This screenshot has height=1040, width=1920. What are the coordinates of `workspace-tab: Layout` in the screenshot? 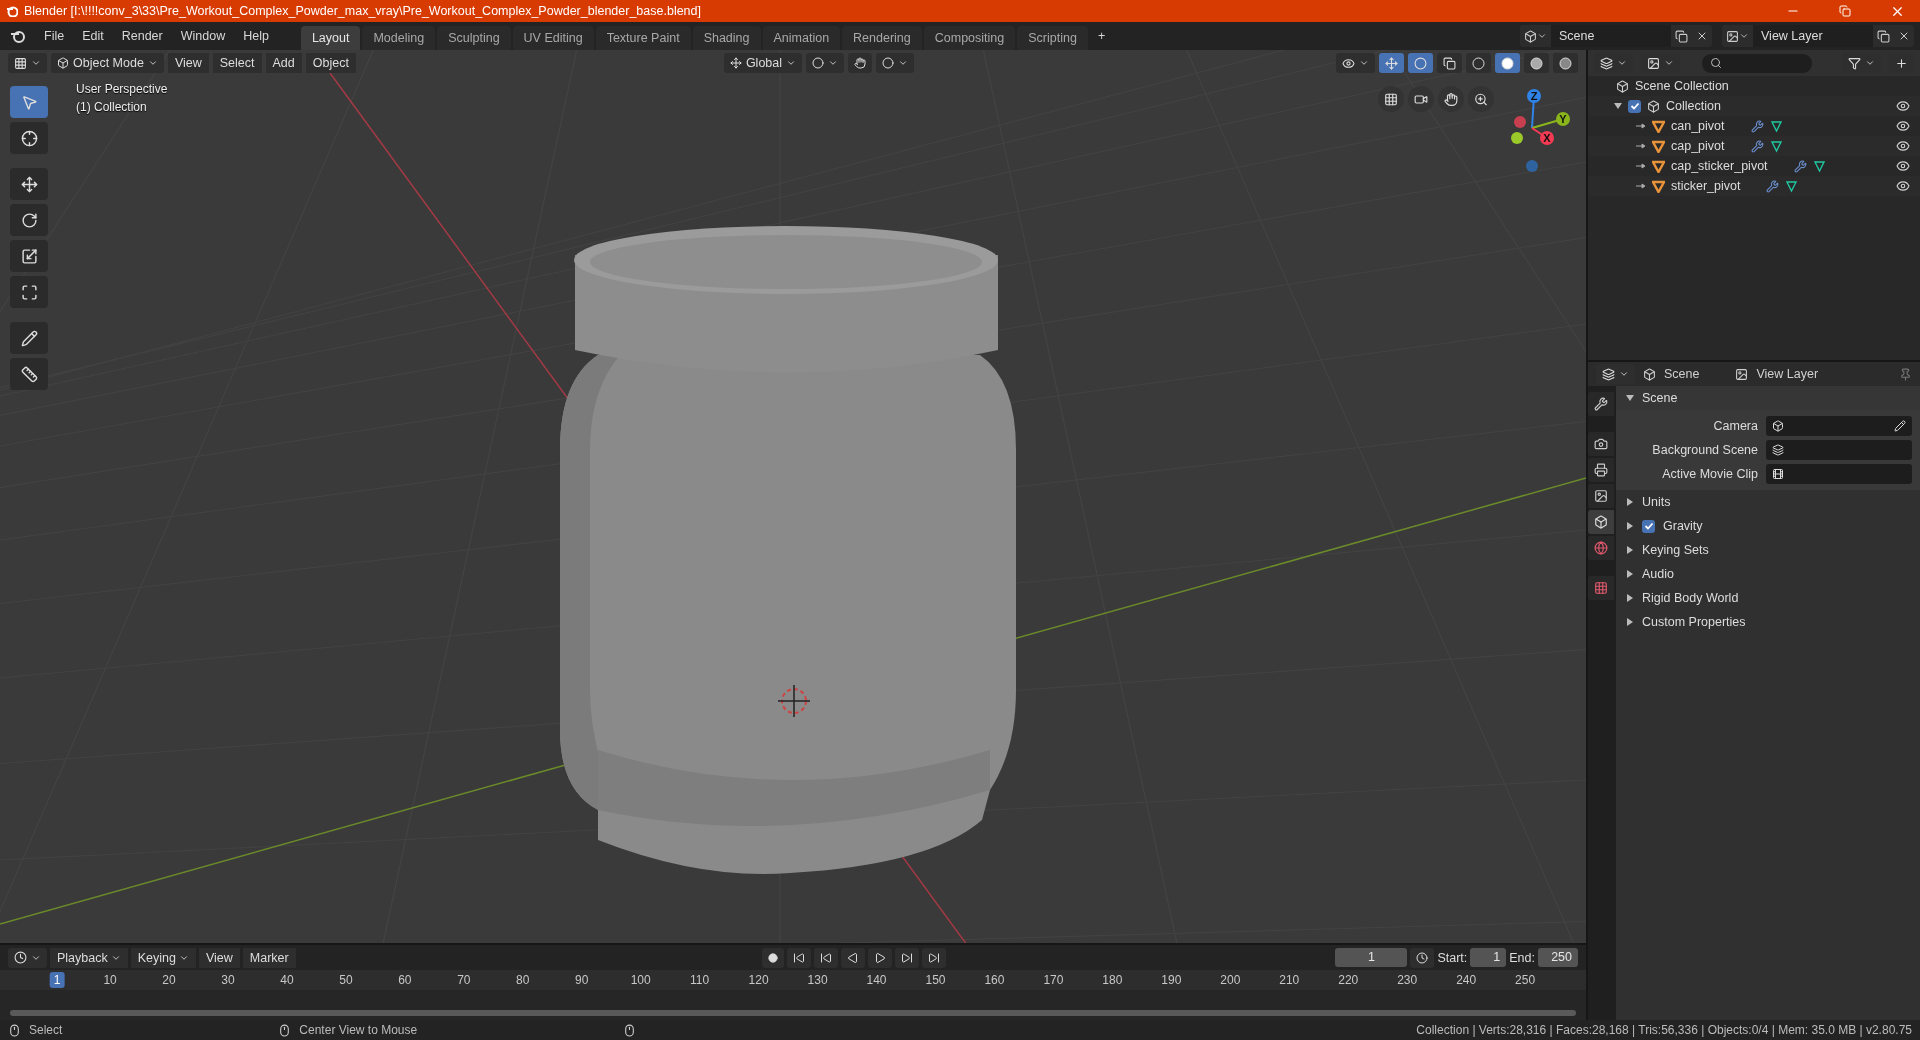 It's located at (330, 38).